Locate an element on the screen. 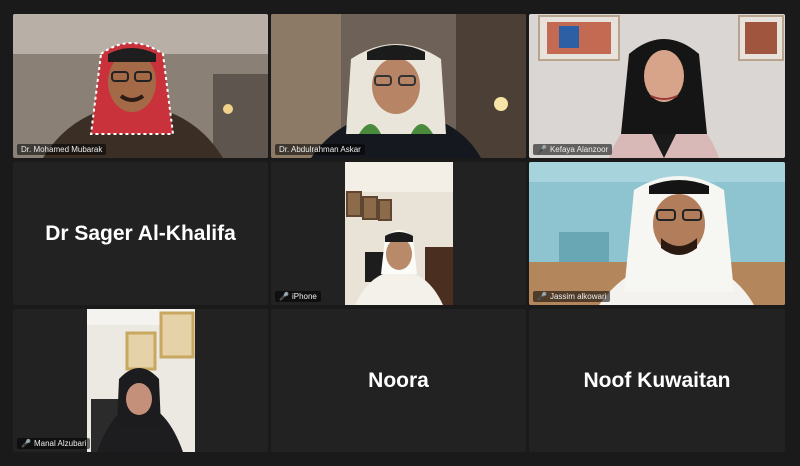  participant-tile-manal-alzubari: 🎤 Manal Alzubari is located at coordinates (140, 380).